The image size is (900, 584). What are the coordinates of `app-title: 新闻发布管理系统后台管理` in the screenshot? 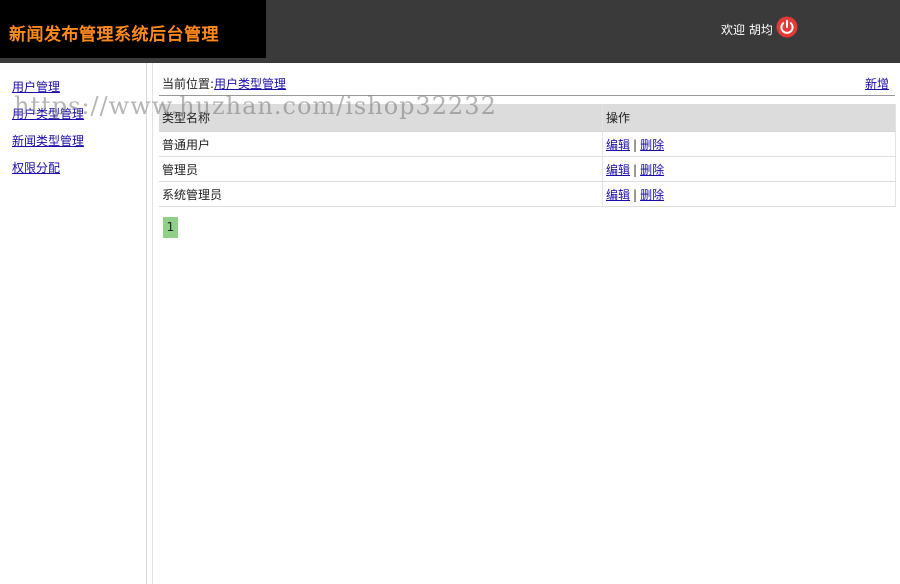 It's located at (114, 35).